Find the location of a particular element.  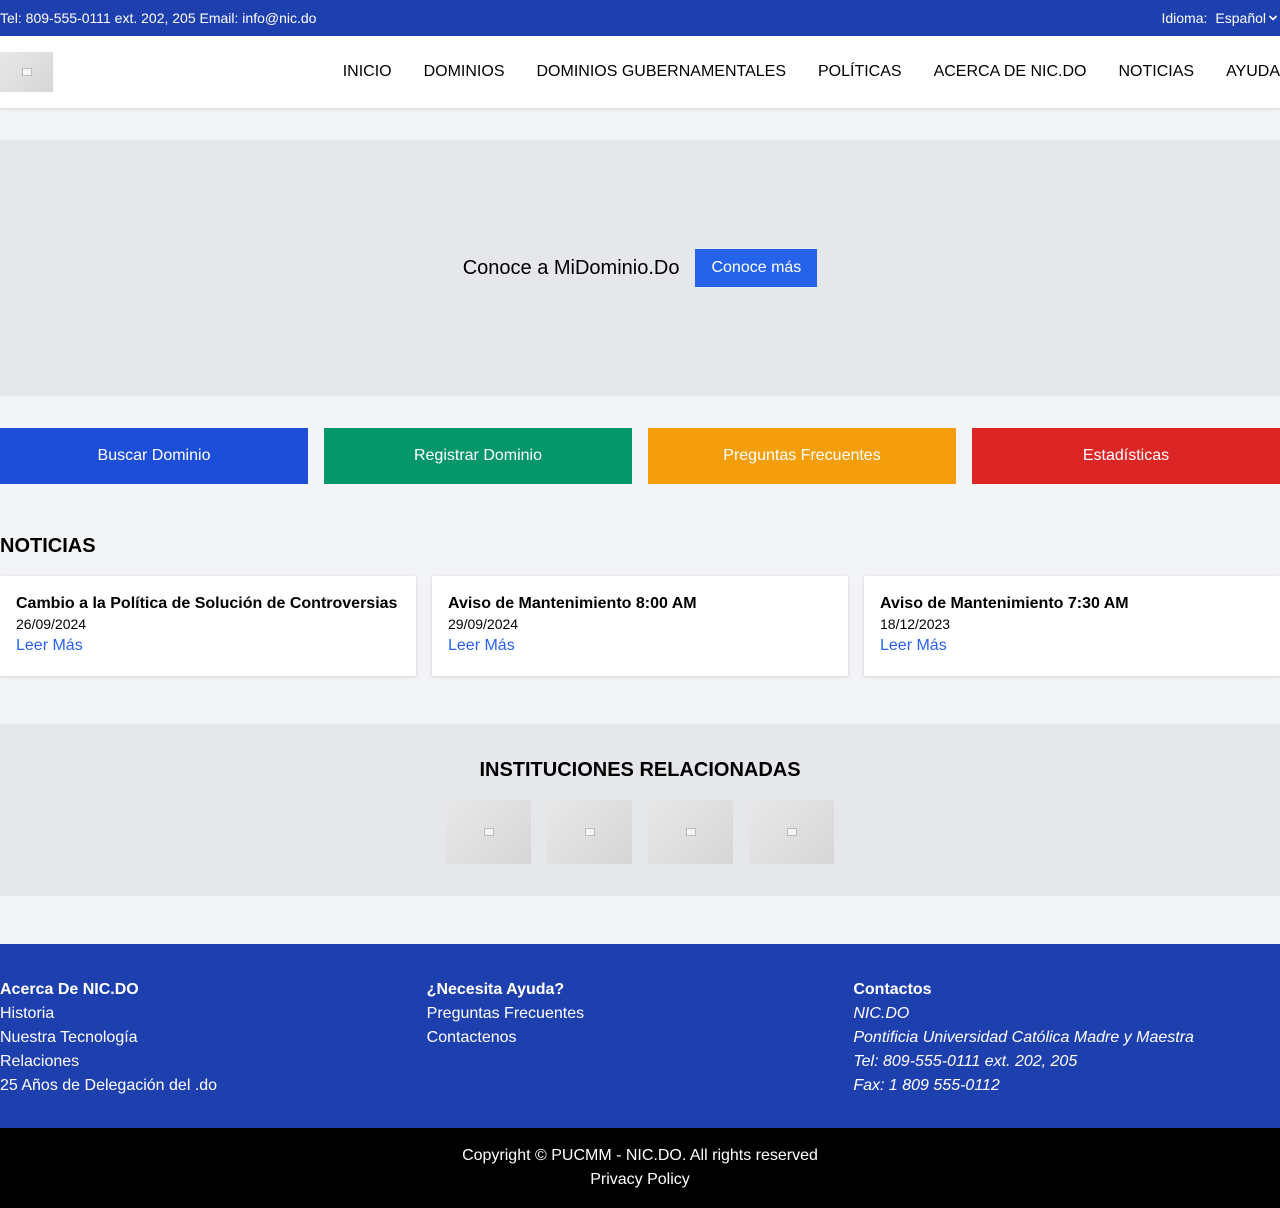

language-value: Español is located at coordinates (1240, 18).